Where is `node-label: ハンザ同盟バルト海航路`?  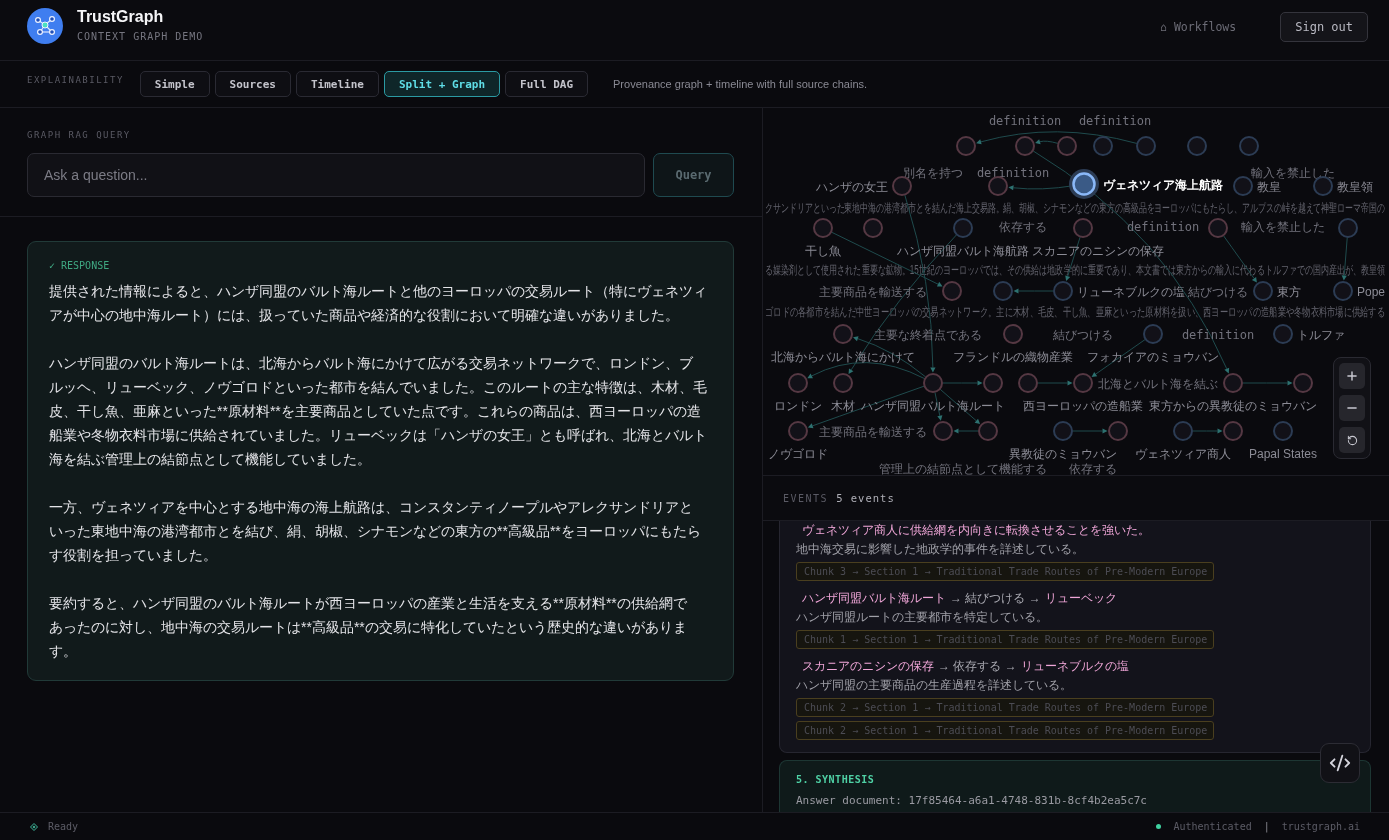 node-label: ハンザ同盟バルト海航路 is located at coordinates (963, 250).